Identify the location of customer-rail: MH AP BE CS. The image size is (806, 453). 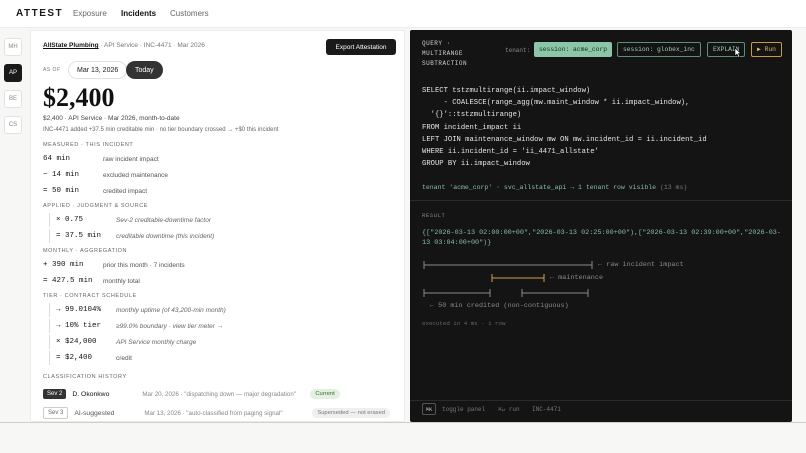
(13, 90).